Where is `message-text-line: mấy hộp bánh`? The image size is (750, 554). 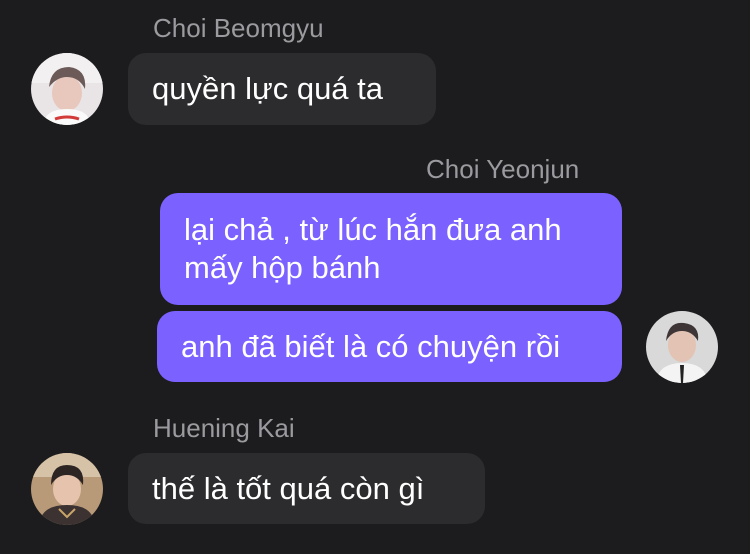 message-text-line: mấy hộp bánh is located at coordinates (282, 267).